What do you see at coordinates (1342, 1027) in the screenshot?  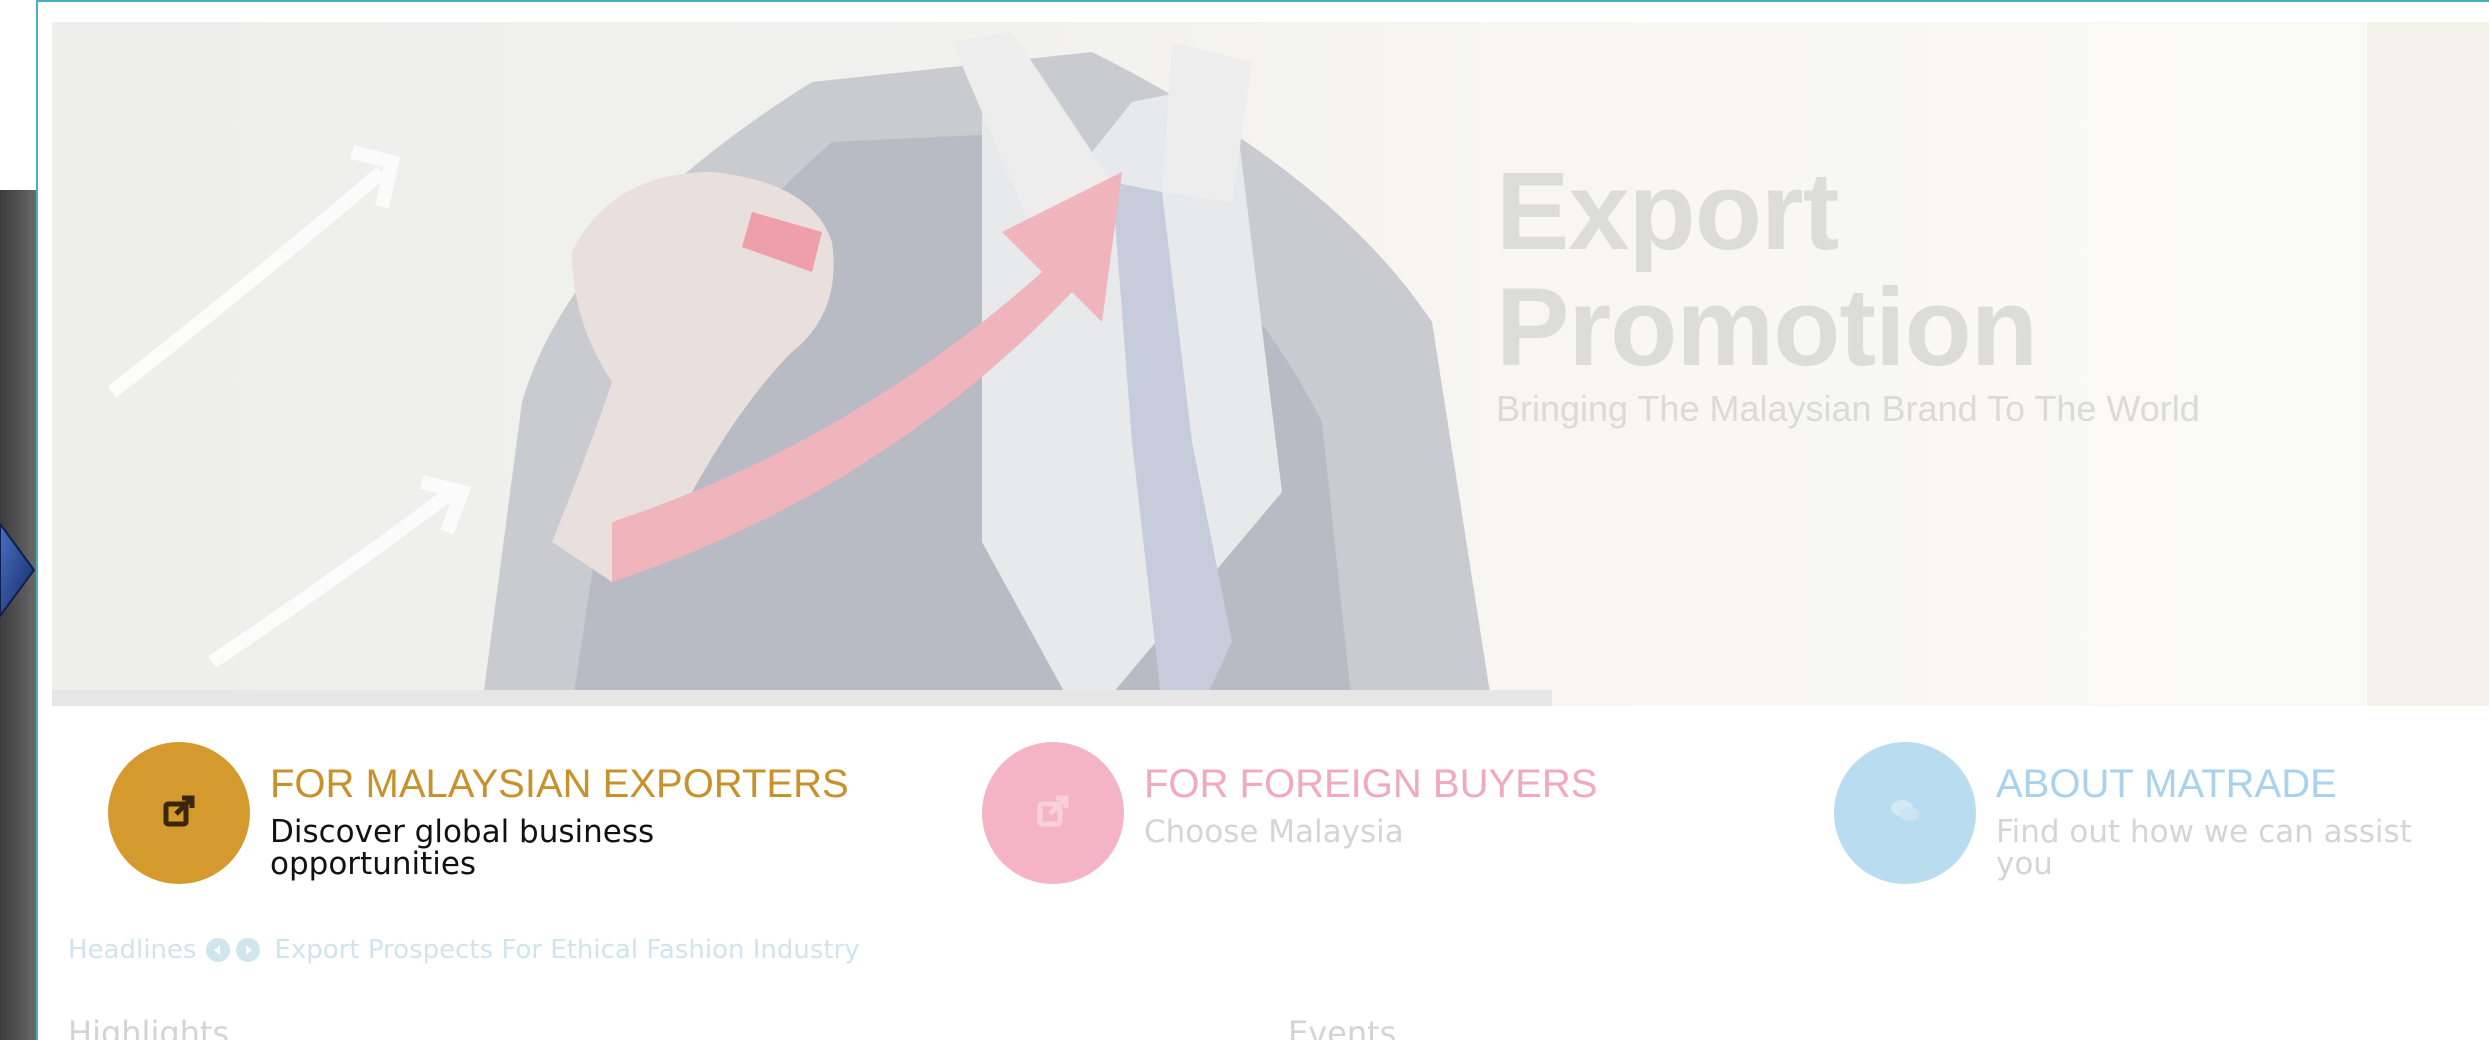 I see `events-heading: Events` at bounding box center [1342, 1027].